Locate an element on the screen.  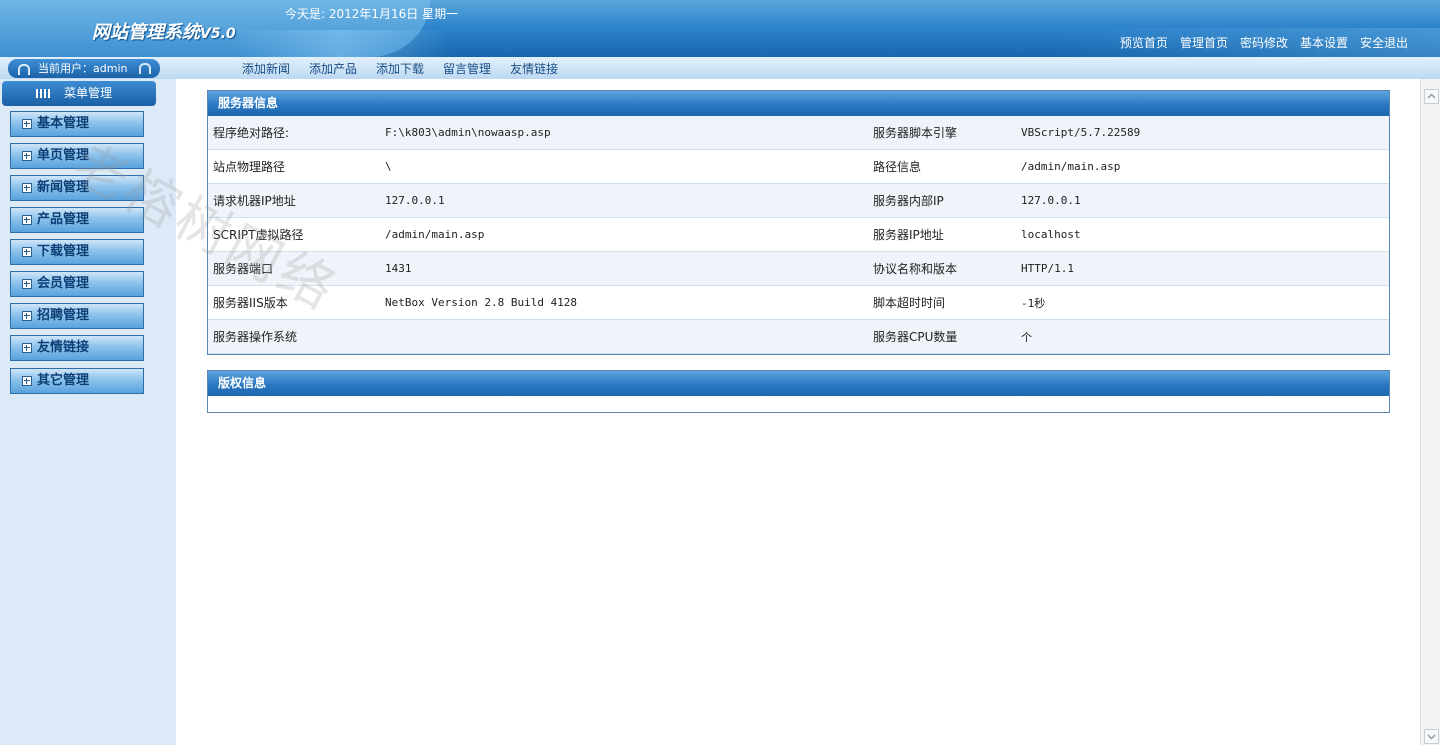
top-nav-logout: 安全退出 is located at coordinates (1384, 42).